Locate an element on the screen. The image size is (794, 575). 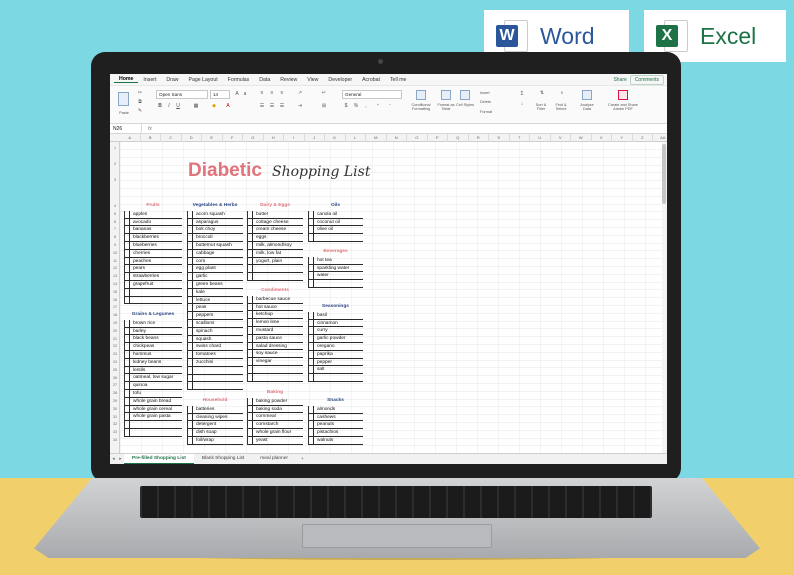
list-item: cherries is located at coordinates (153, 253).